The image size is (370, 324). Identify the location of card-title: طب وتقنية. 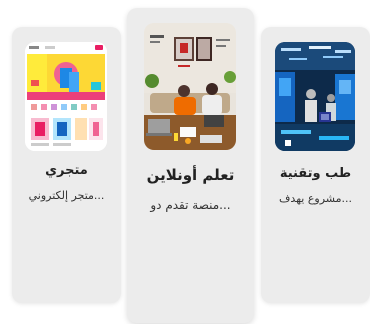
(315, 173).